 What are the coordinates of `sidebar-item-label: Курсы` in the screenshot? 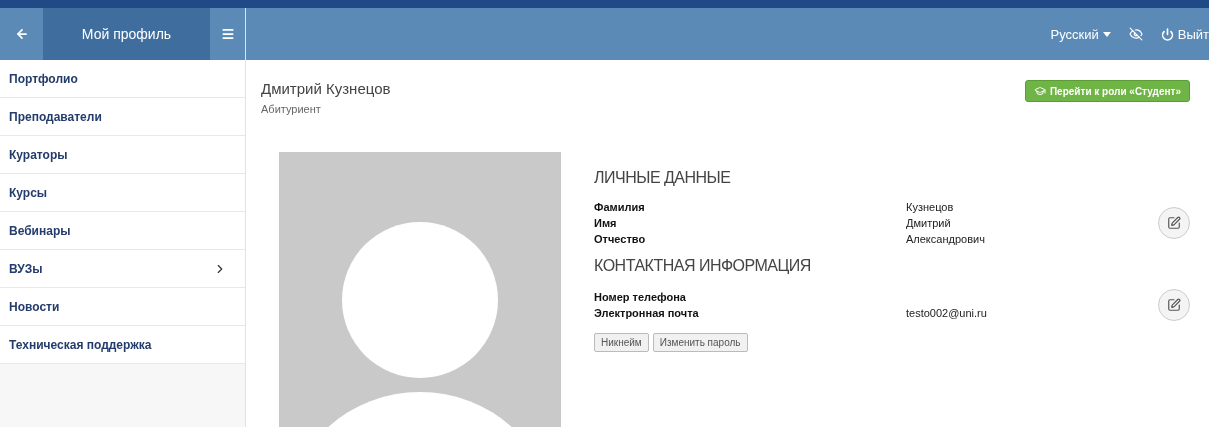 It's located at (28, 192).